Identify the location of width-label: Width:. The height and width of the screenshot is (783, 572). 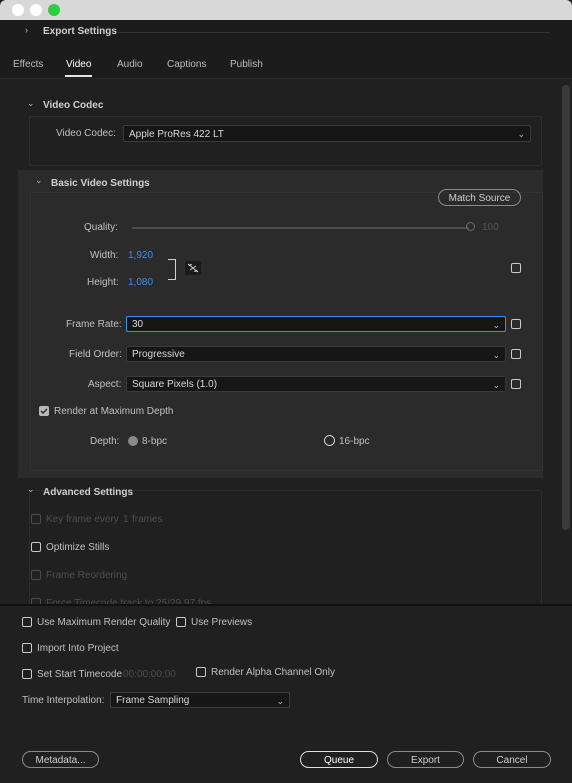
(104, 255).